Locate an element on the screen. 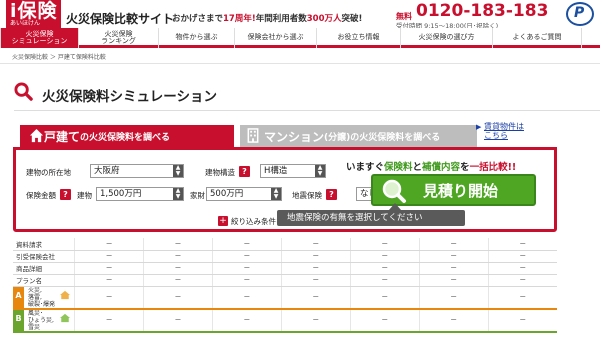 The width and height of the screenshot is (600, 348). nav-label: 火災保険の選び方 is located at coordinates (446, 37).